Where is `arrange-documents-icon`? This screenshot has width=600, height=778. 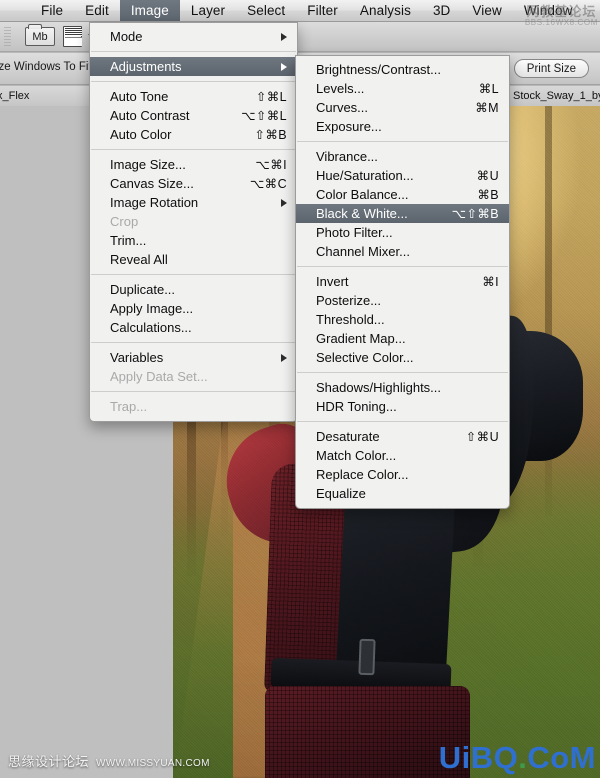 arrange-documents-icon is located at coordinates (72, 36).